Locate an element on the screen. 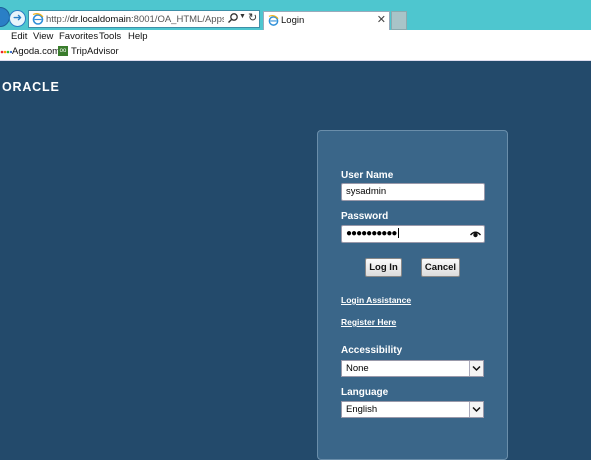  favorite-label: TripAdvisor is located at coordinates (95, 51).